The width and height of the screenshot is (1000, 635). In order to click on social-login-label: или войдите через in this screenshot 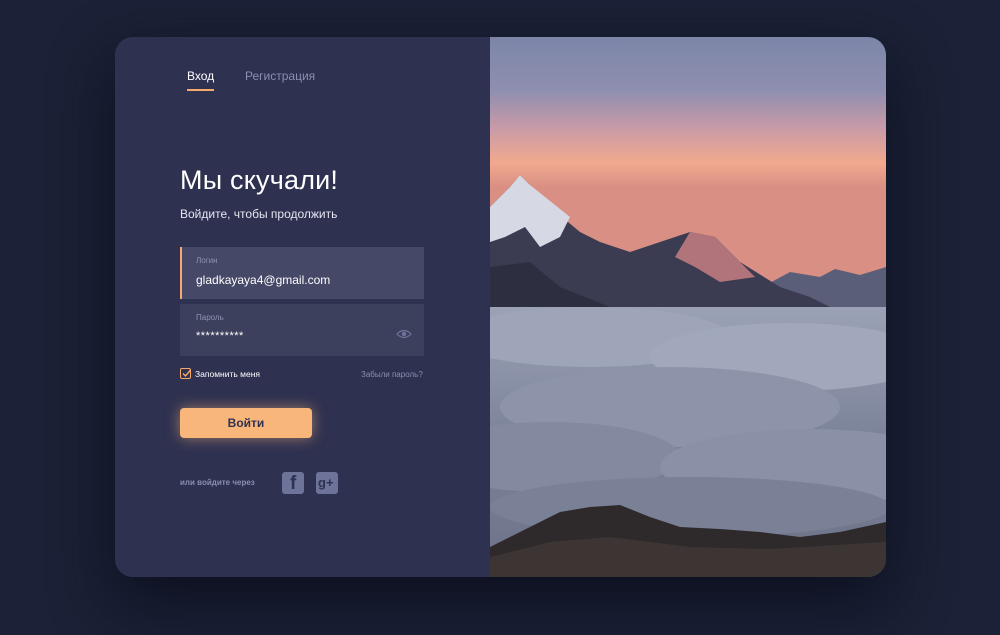, I will do `click(217, 482)`.